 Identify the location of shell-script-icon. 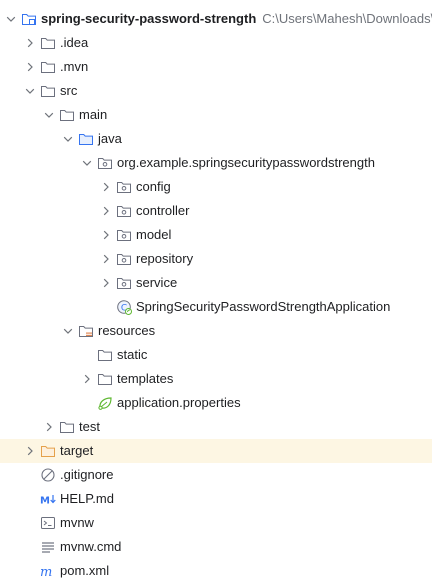
(48, 523).